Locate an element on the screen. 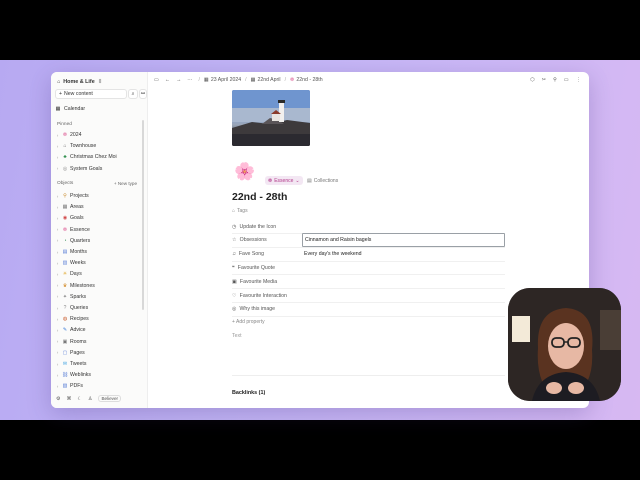 The height and width of the screenshot is (480, 640). sidebar-object-item: › ✉ Tweets is located at coordinates (71, 364).